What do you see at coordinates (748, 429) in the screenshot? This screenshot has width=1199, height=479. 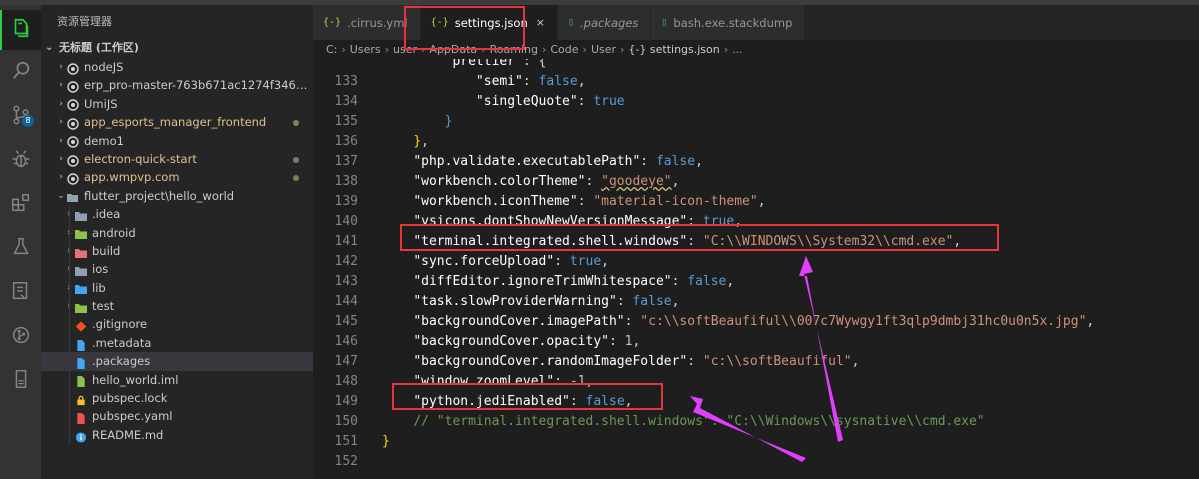 I see `arrow-to-jedi-line` at bounding box center [748, 429].